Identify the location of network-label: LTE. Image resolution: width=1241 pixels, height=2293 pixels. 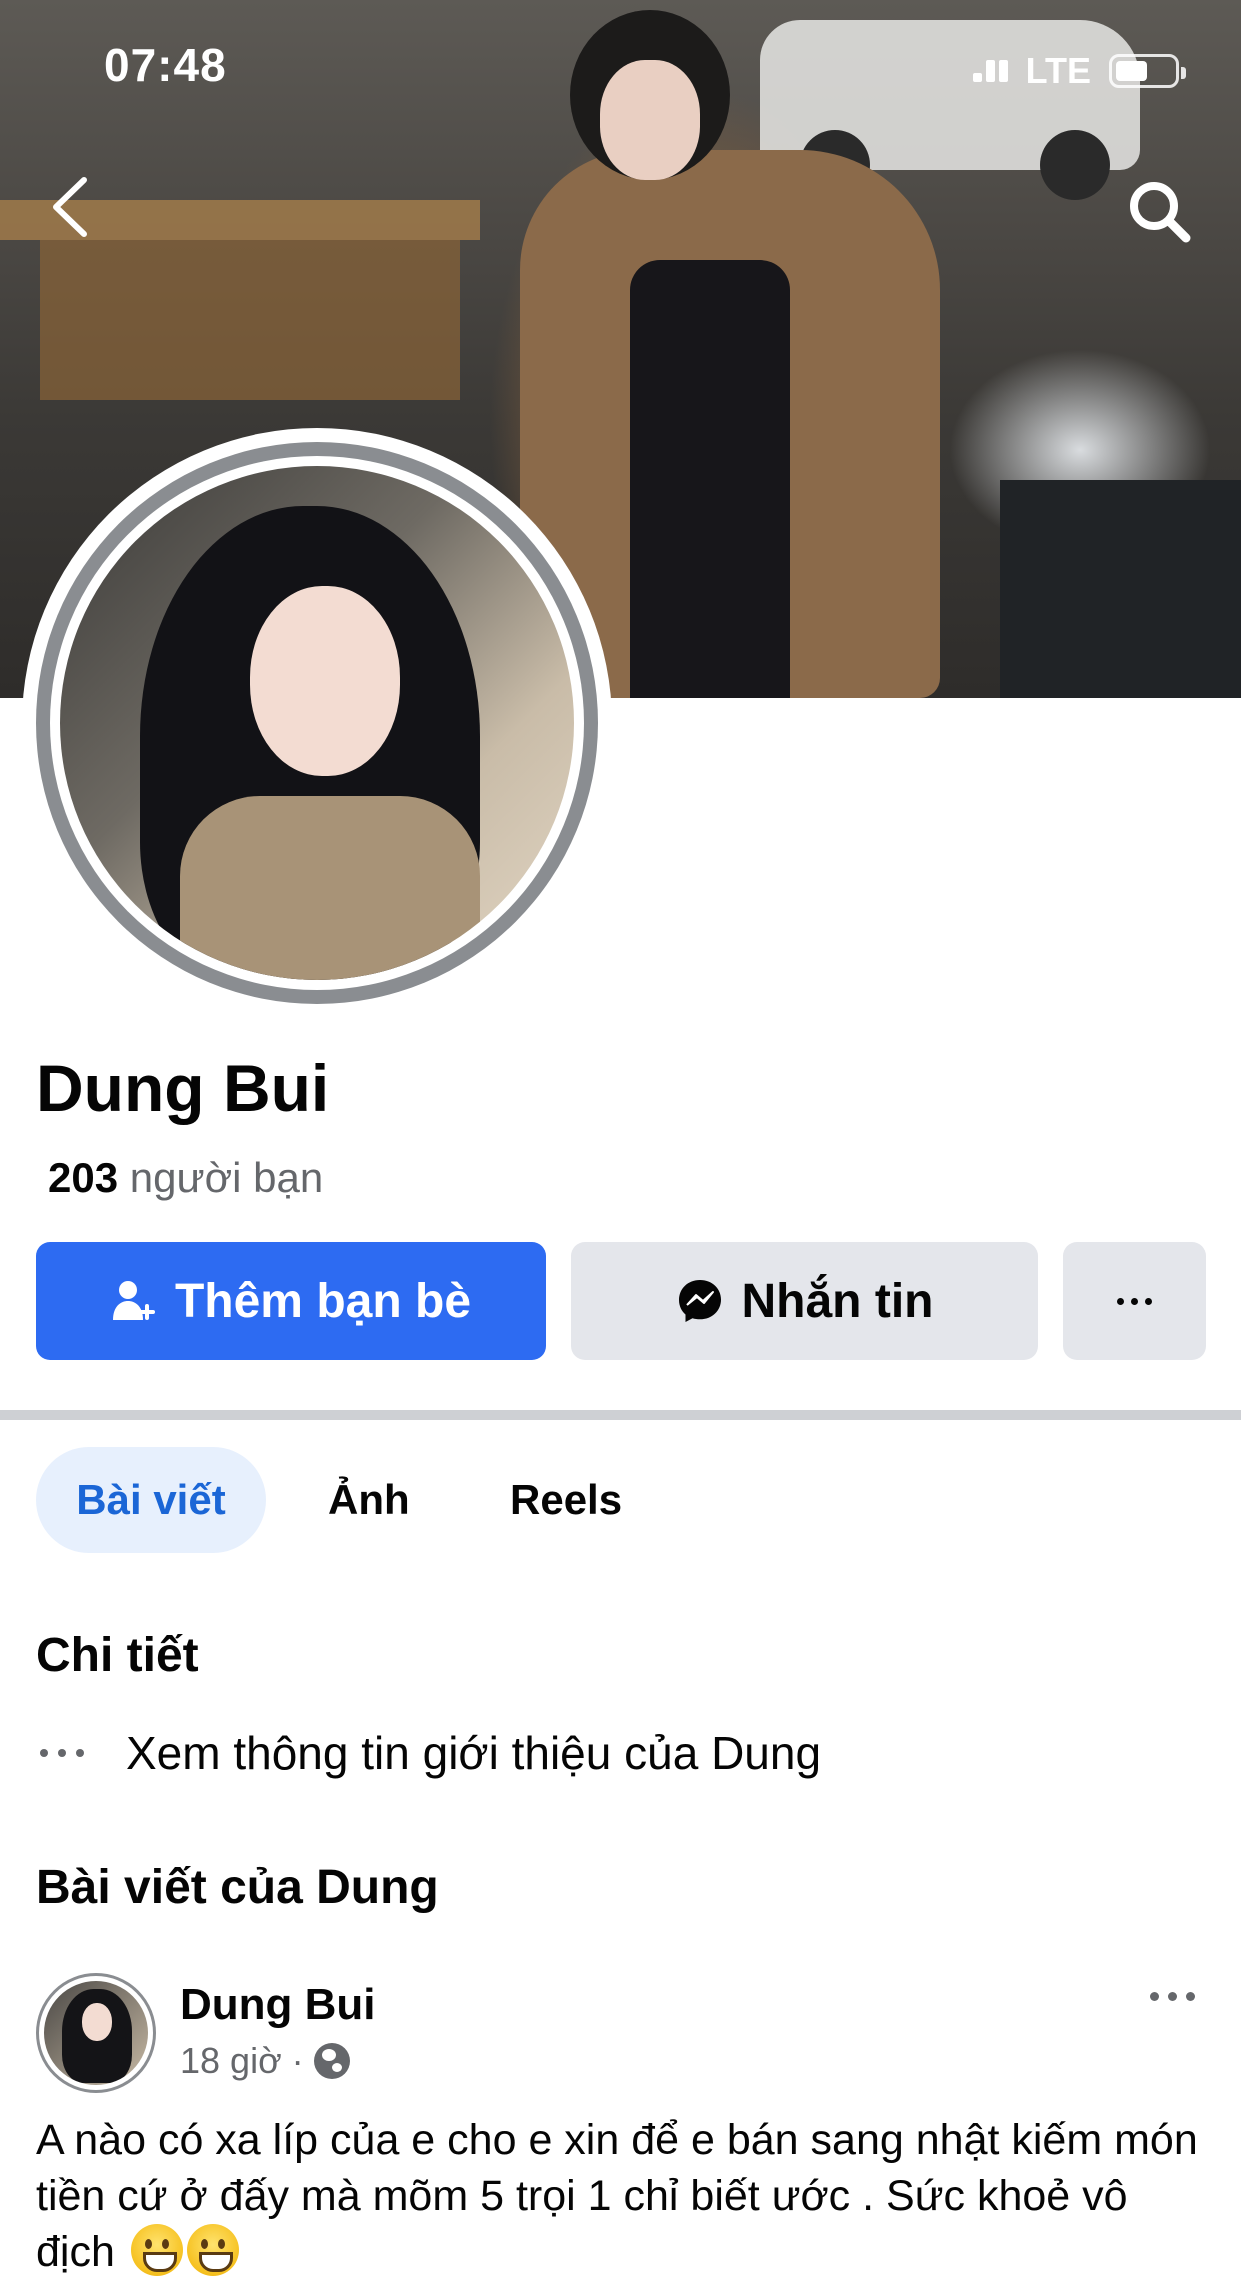
(1058, 70).